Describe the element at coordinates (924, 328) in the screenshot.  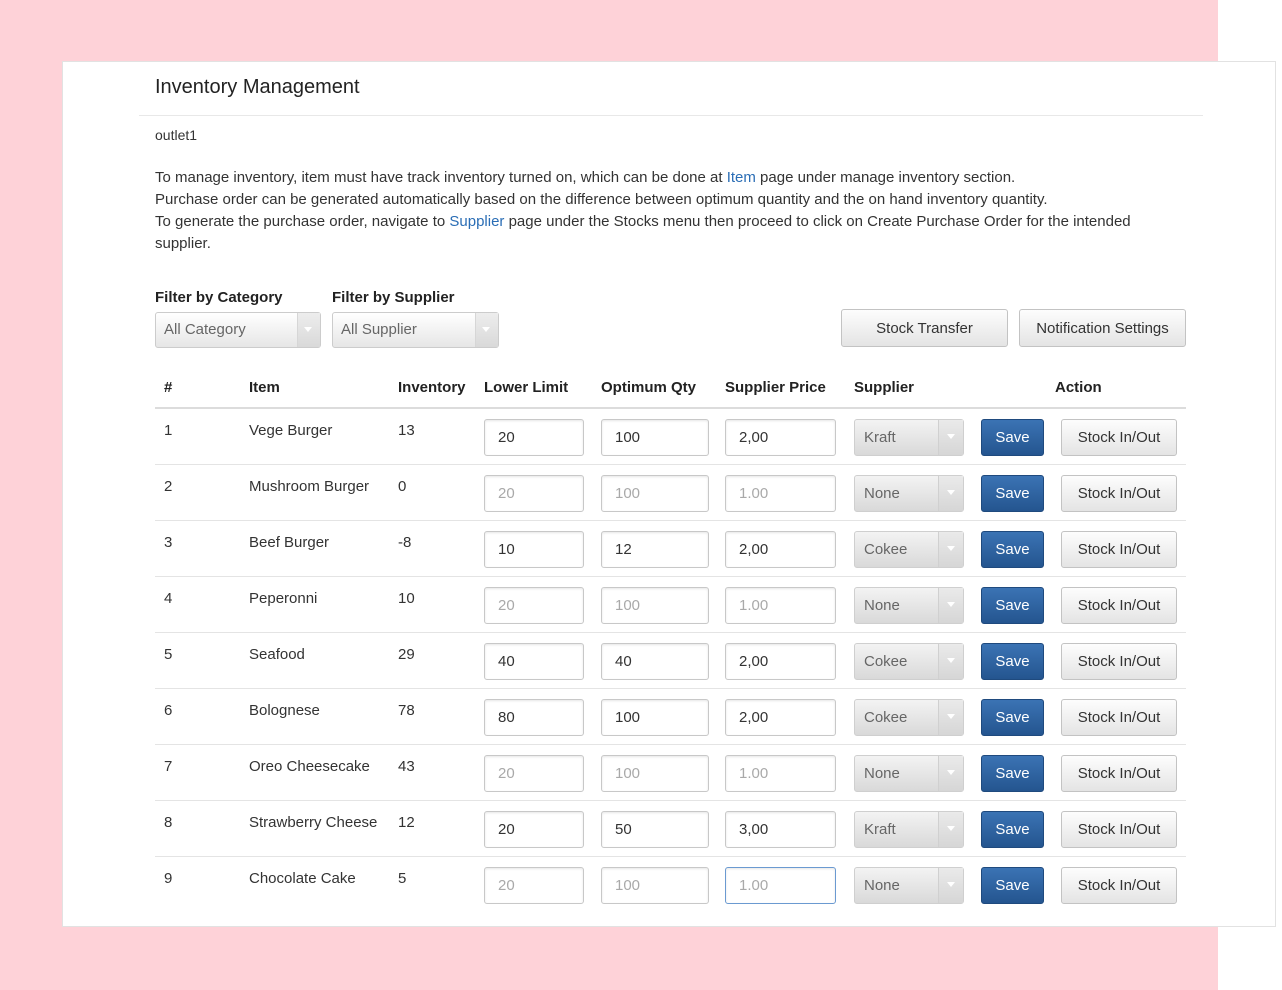
I see `stock-transfer-button: Stock Transfer` at that location.